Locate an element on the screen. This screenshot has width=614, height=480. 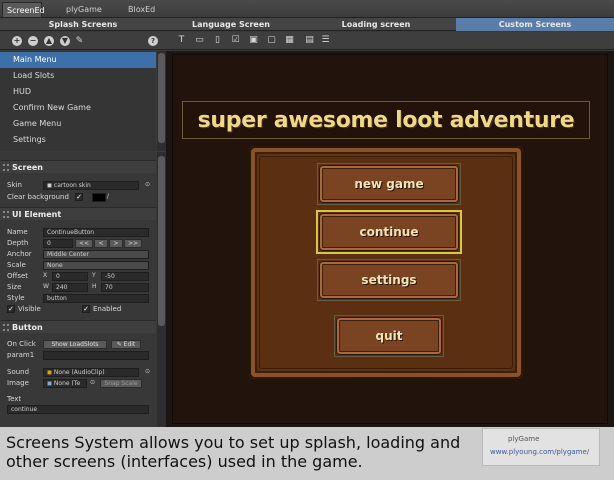
checkbox-element-icon: ☑ is located at coordinates (235, 40).